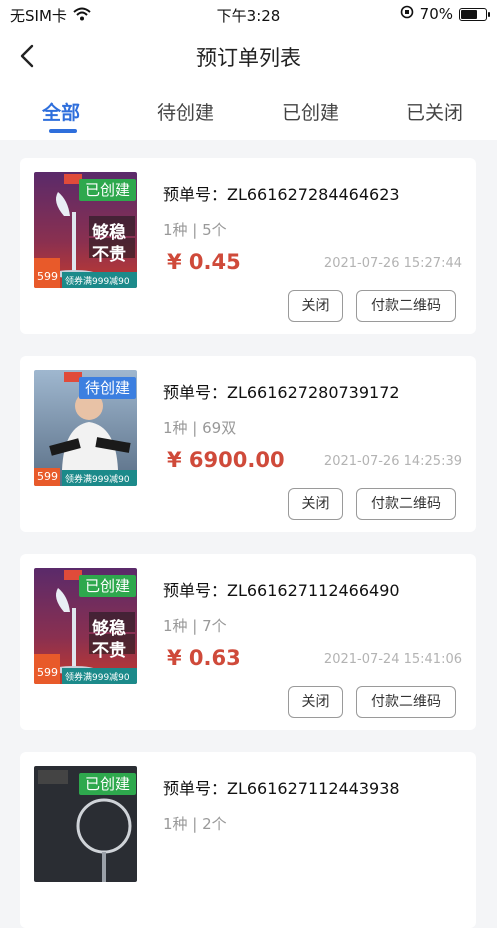  I want to click on order-number: 预单号：ZL661627280739172, so click(281, 392).